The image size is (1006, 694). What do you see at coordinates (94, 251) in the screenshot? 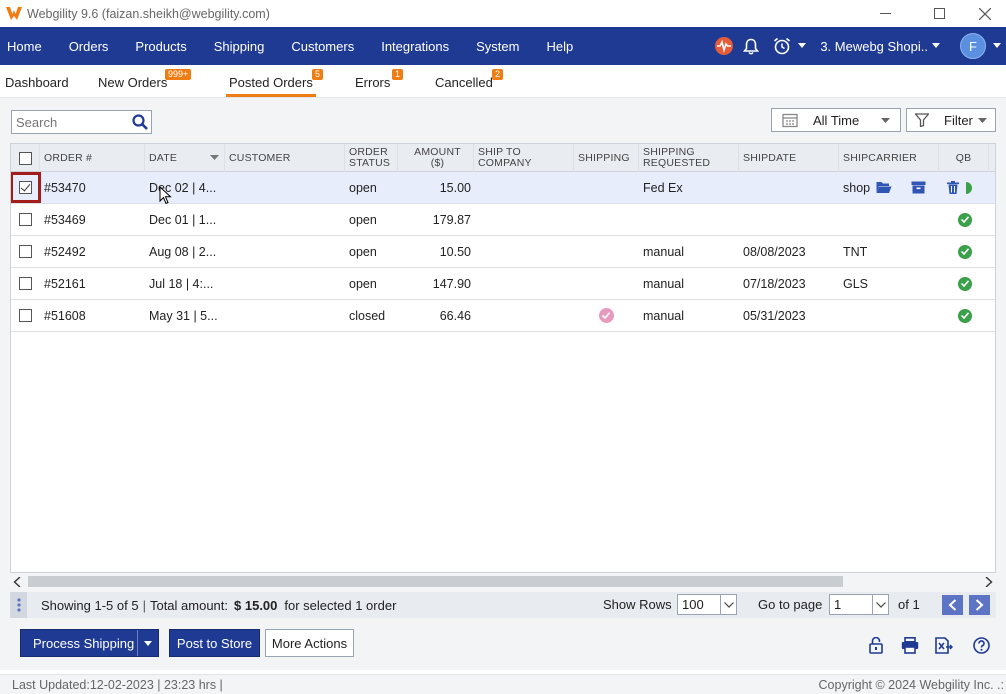
I see `order-number: #52492` at bounding box center [94, 251].